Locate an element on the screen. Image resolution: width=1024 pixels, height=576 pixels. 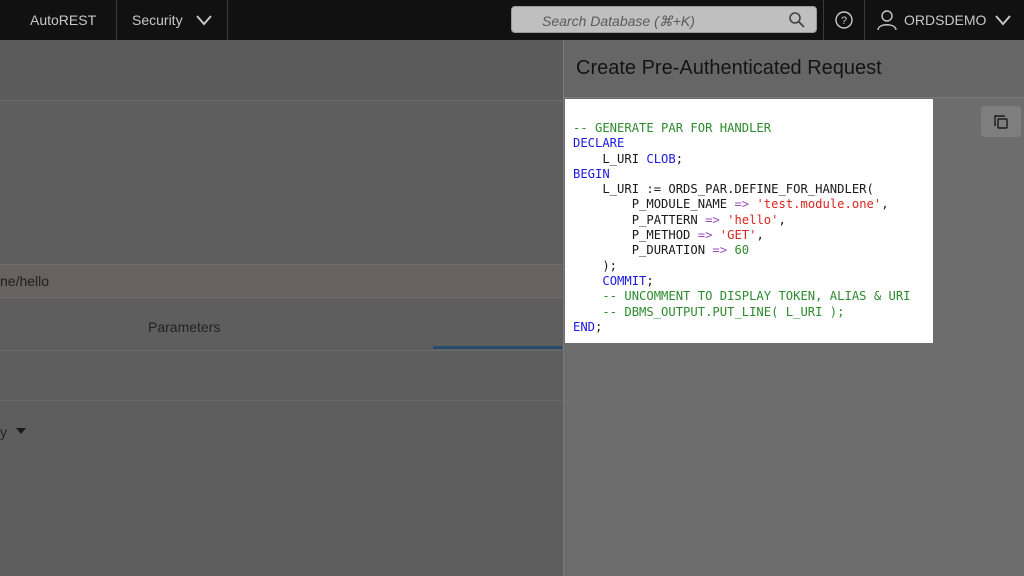
code-line: L_URI := ORDS_PAR.DEFINE_FOR_HANDLER( is located at coordinates (723, 189).